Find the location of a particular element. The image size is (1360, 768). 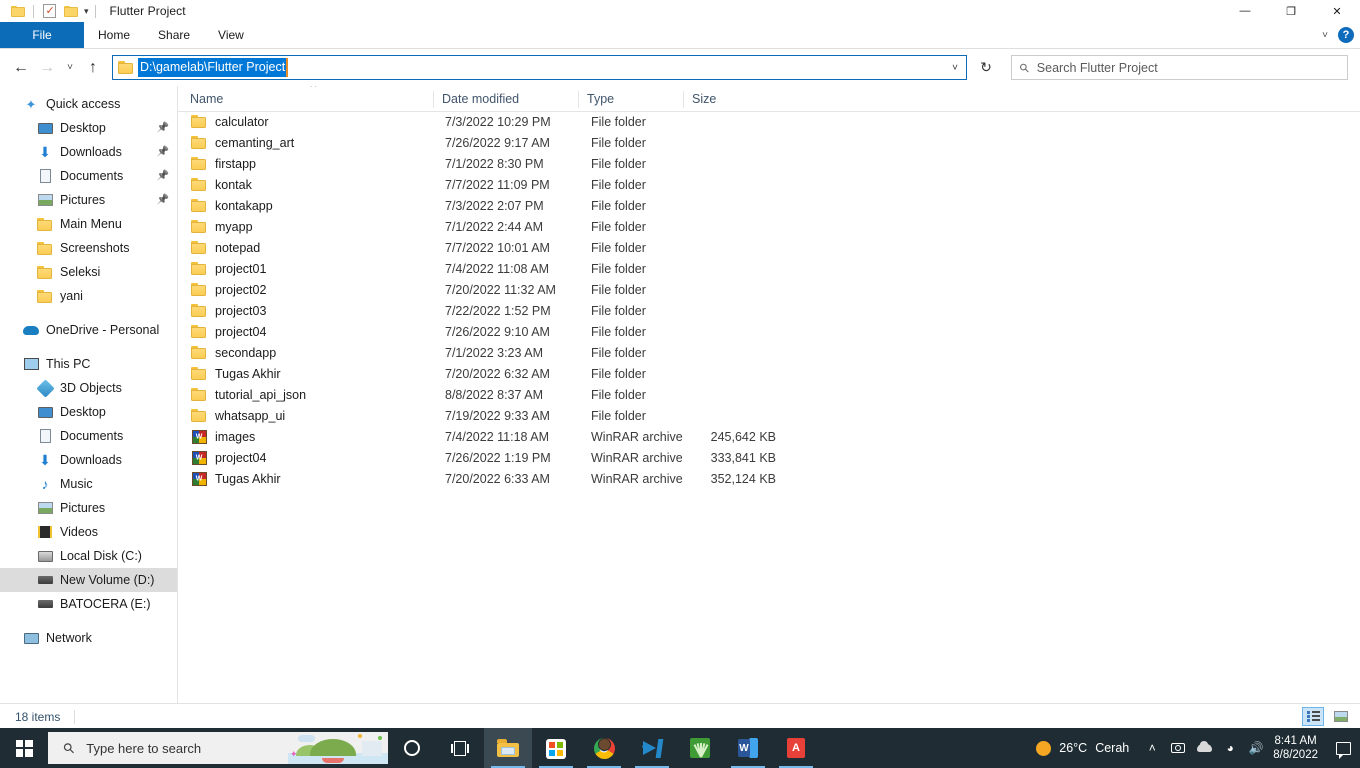

taskbar-search-input: ⚲ Type here to search ✦ is located at coordinates (218, 748).